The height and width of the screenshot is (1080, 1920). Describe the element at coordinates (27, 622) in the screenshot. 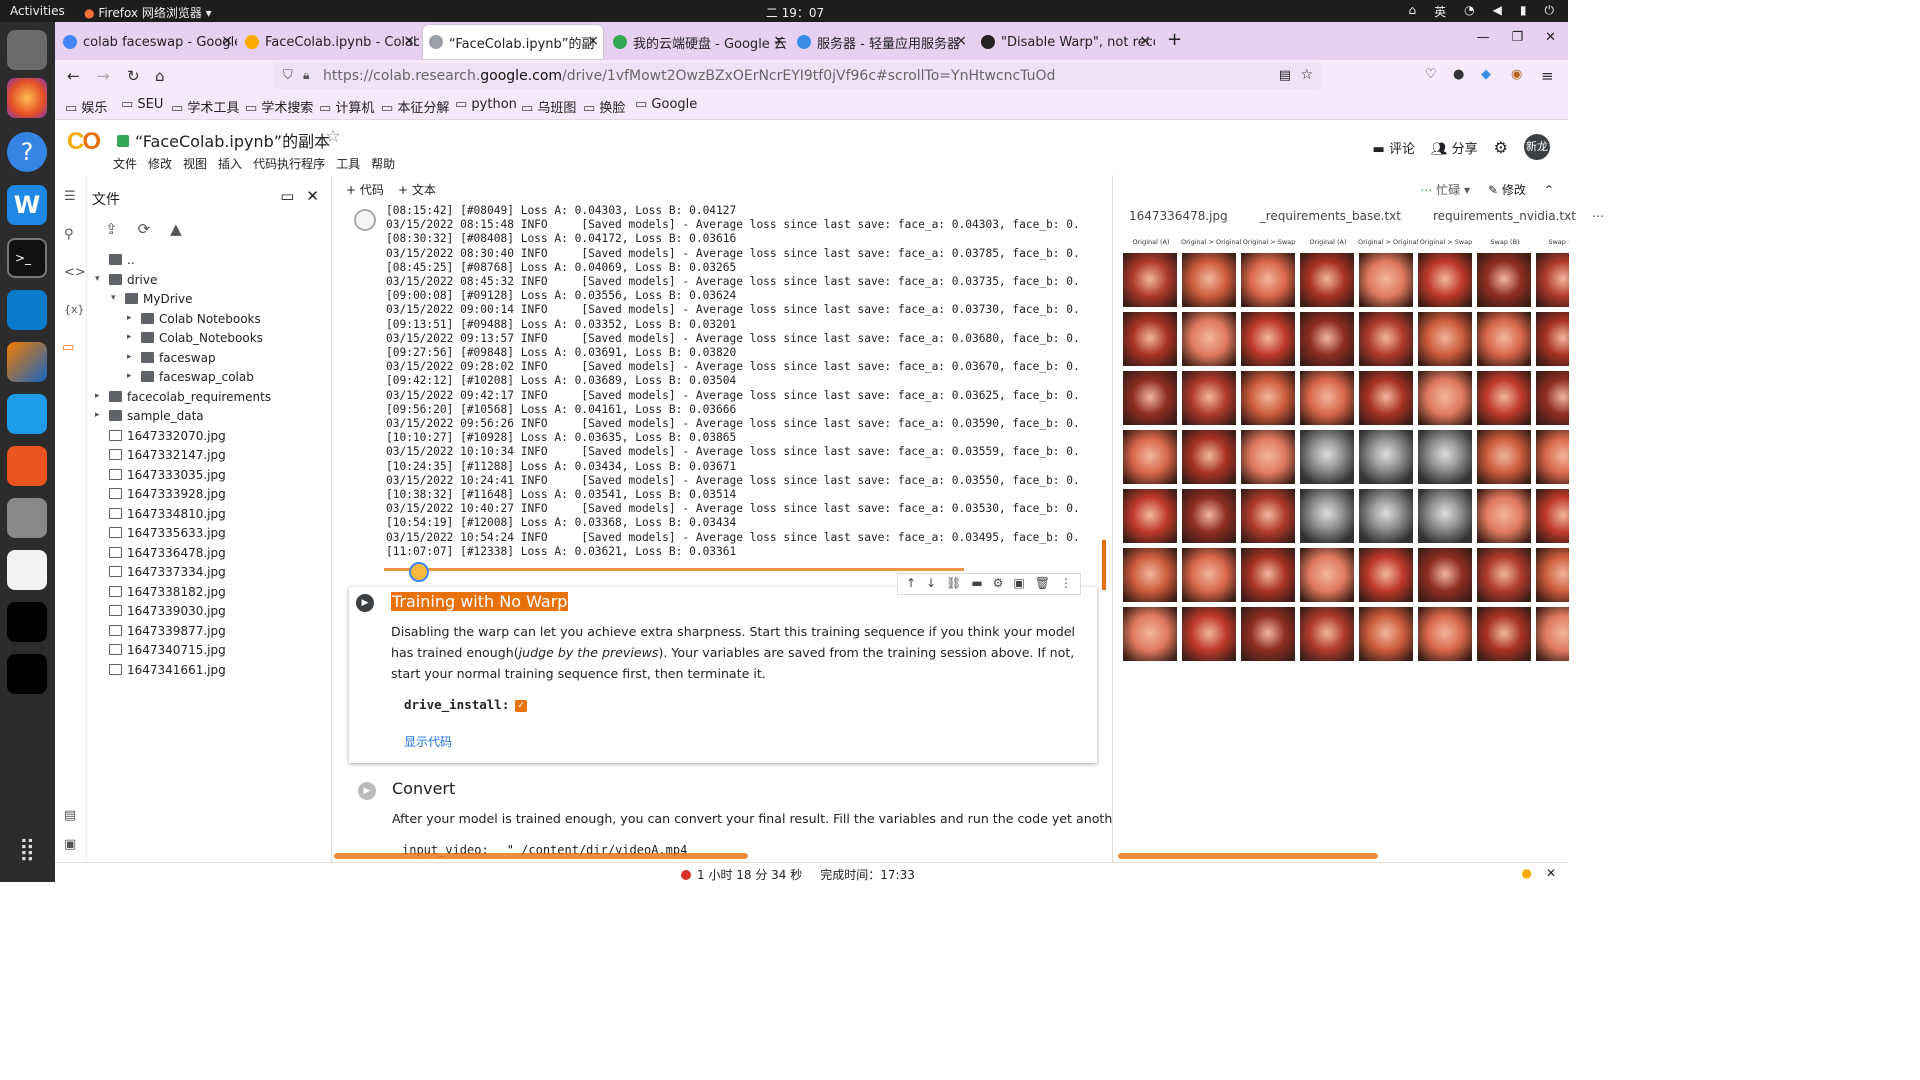

I see `image-viewer-icon` at that location.